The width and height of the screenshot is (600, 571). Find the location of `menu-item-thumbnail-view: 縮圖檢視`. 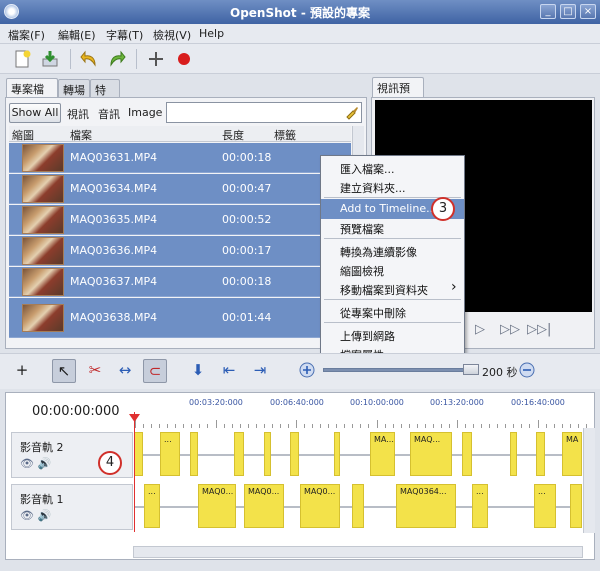

menu-item-thumbnail-view: 縮圖檢視 is located at coordinates (362, 271).